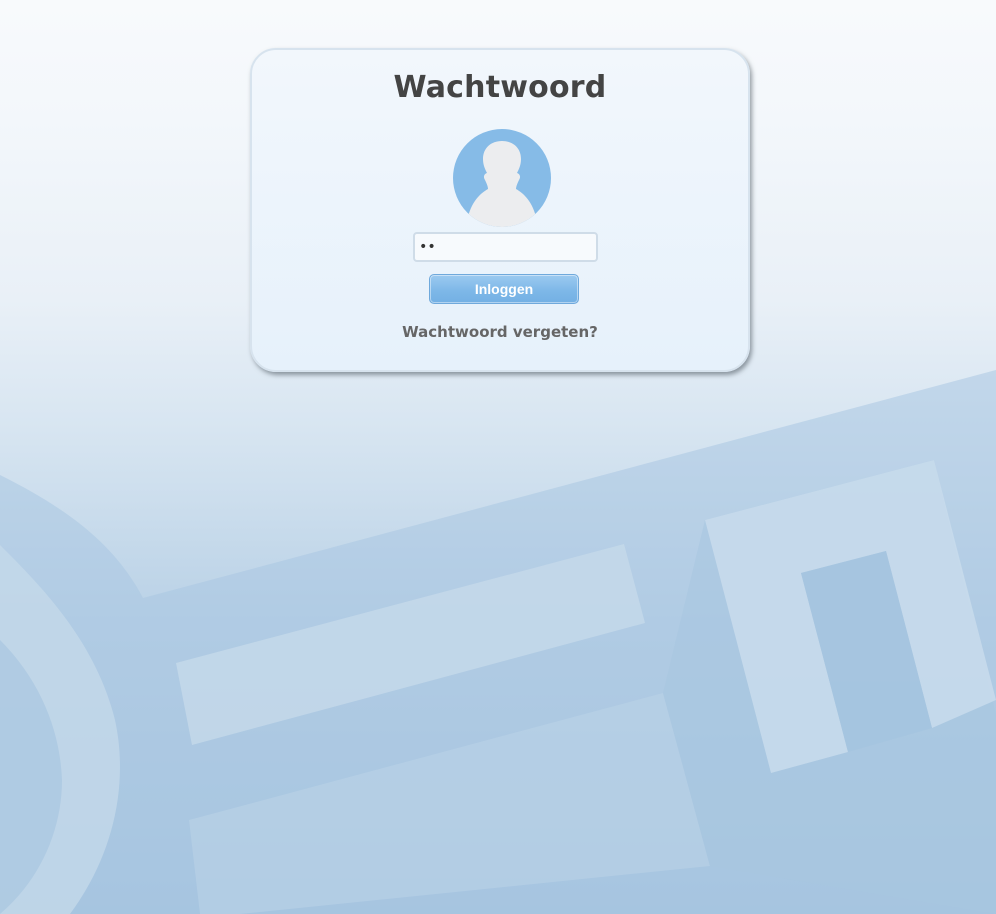  Describe the element at coordinates (500, 87) in the screenshot. I see `page-title: Wachtwoord` at that location.